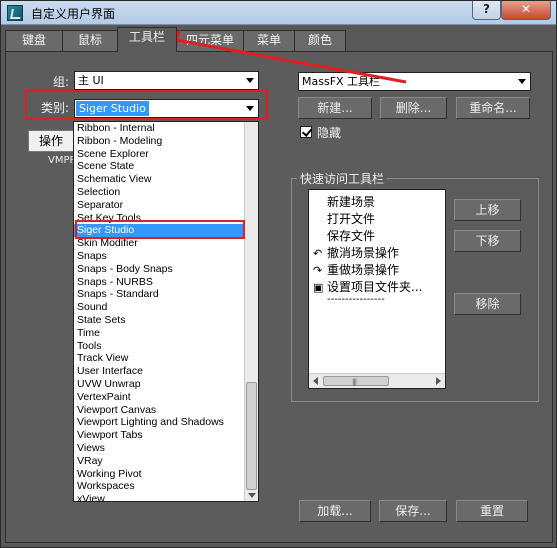 This screenshot has width=557, height=548. What do you see at coordinates (159, 422) in the screenshot?
I see `list-item: Viewport Lighting and Shadows` at bounding box center [159, 422].